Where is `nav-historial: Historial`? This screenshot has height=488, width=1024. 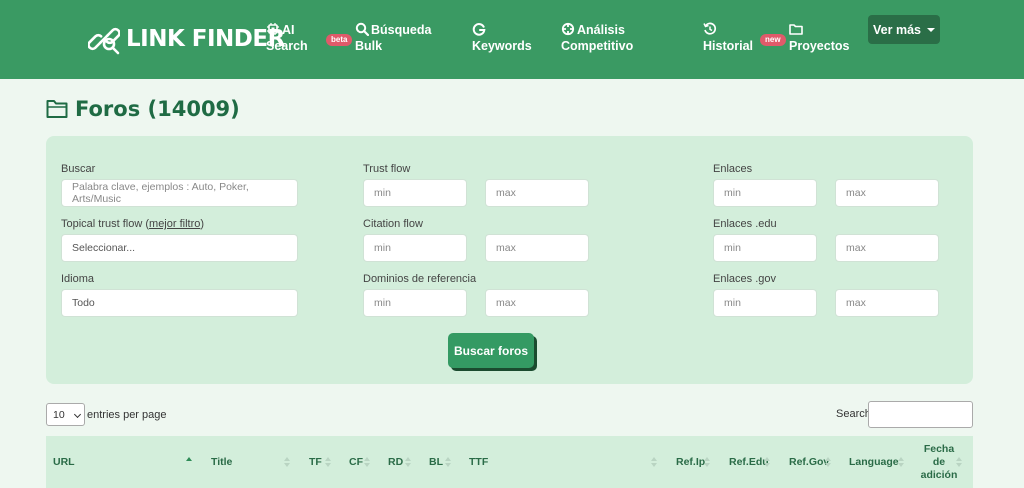
nav-historial: Historial is located at coordinates (728, 38).